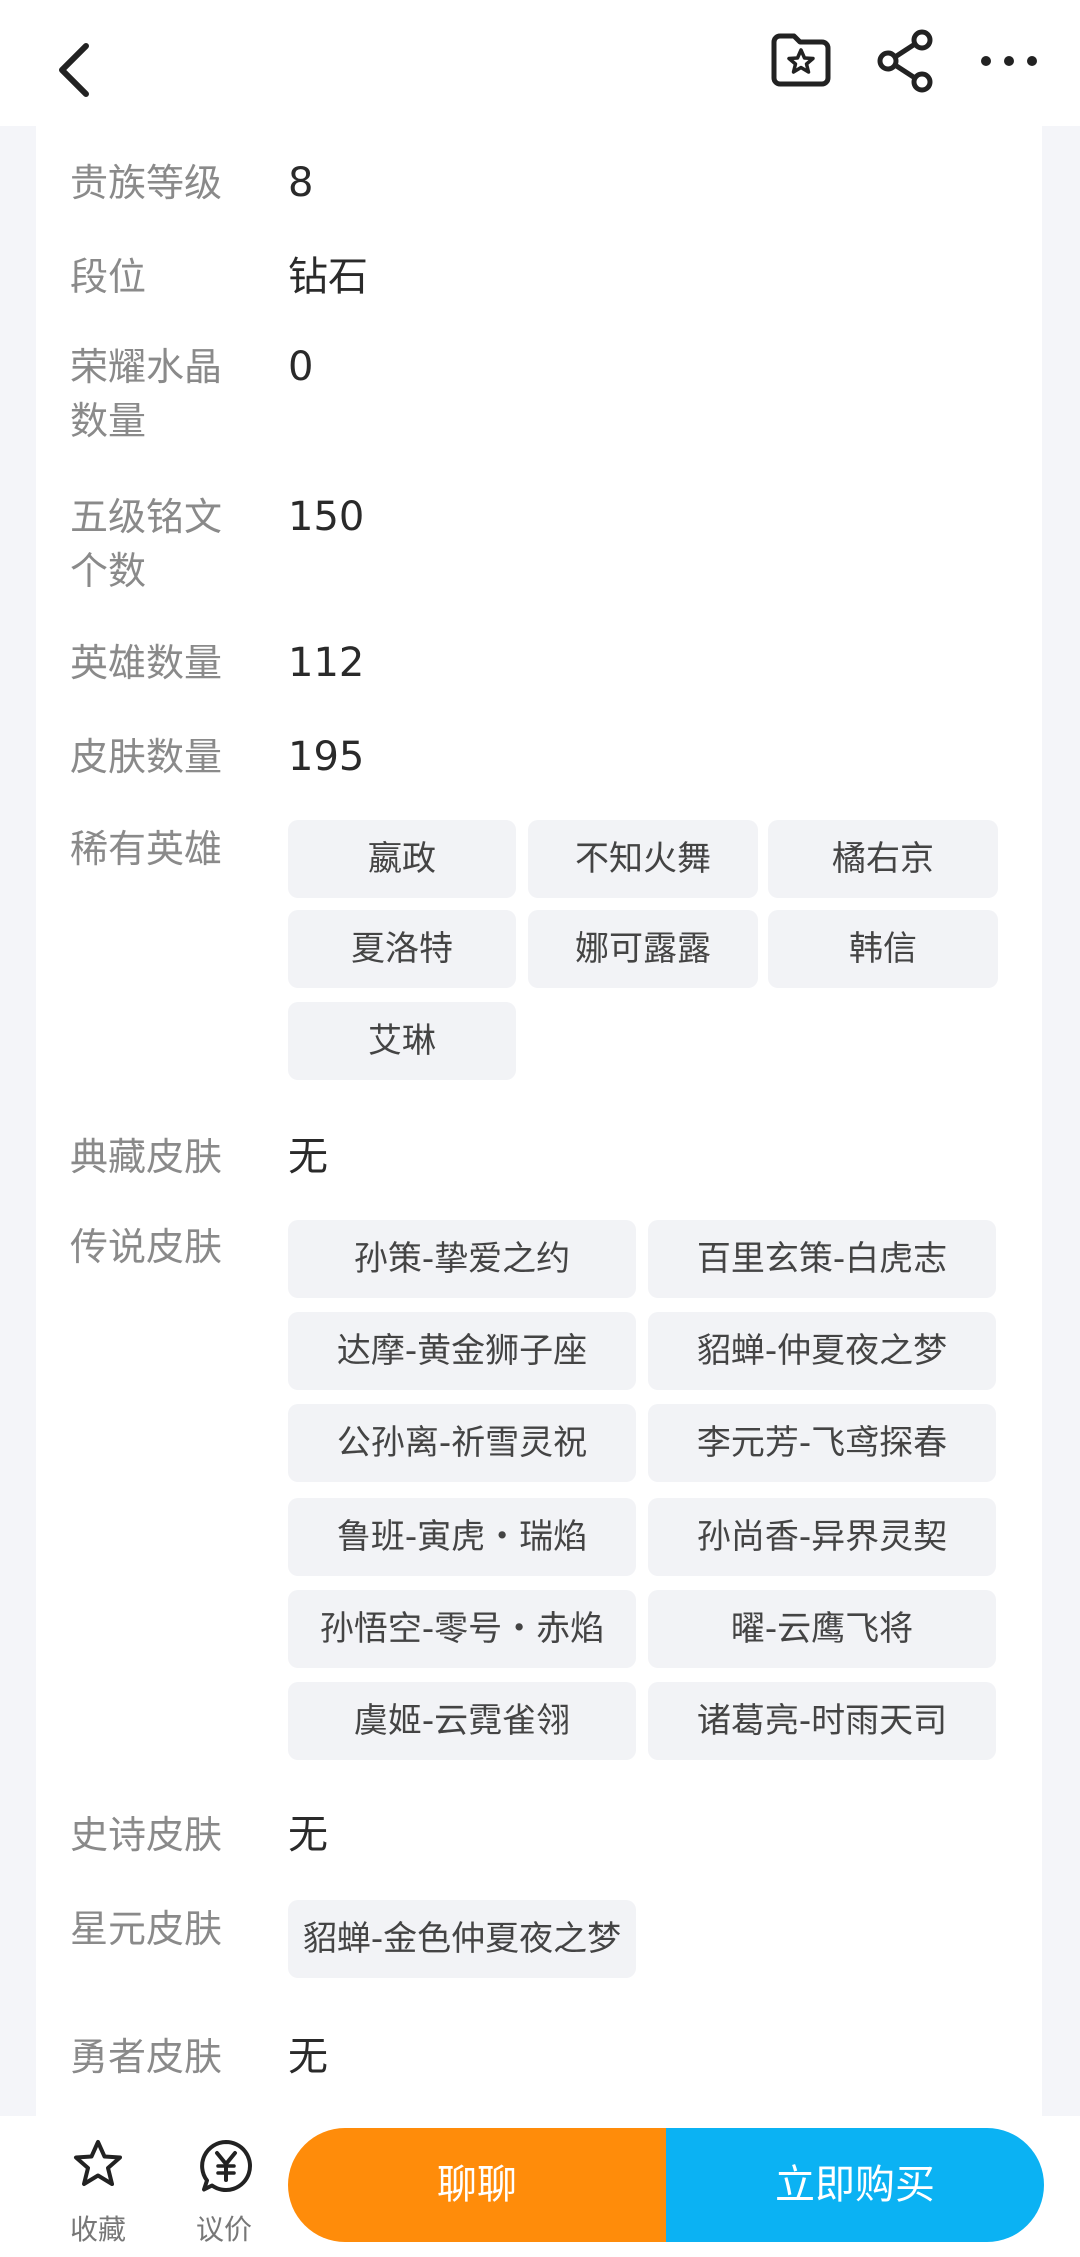  Describe the element at coordinates (326, 663) in the screenshot. I see `hero-count-value: 112` at that location.